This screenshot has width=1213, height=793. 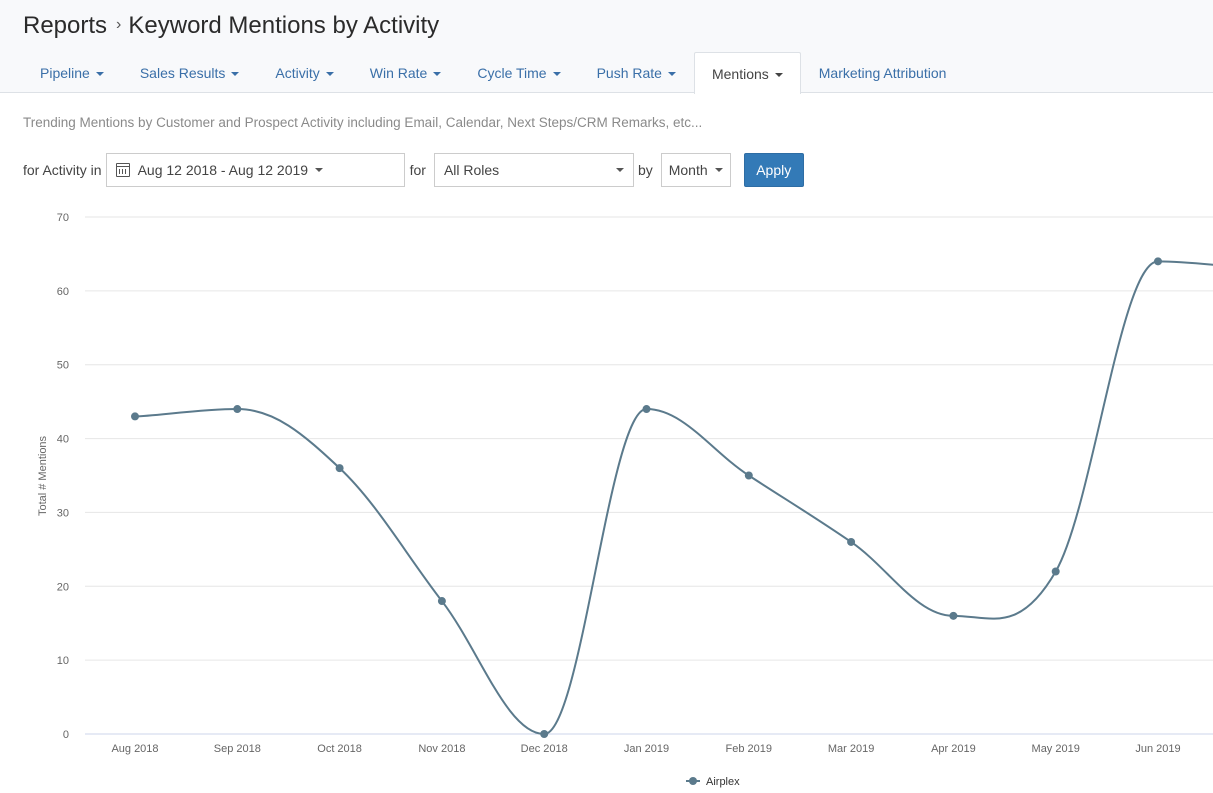 What do you see at coordinates (723, 782) in the screenshot?
I see `legend-label: Airplex` at bounding box center [723, 782].